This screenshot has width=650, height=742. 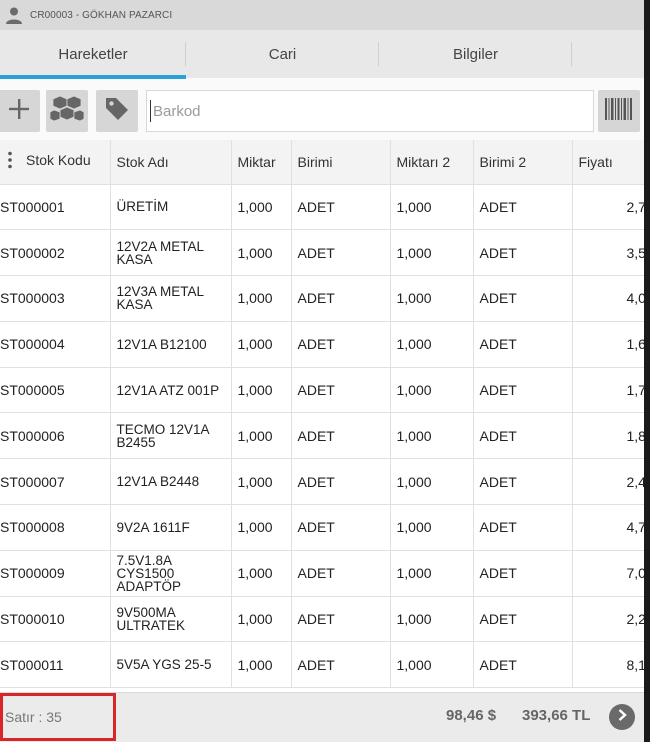 What do you see at coordinates (608, 162) in the screenshot?
I see `column-header-fiyati: Fiyatı` at bounding box center [608, 162].